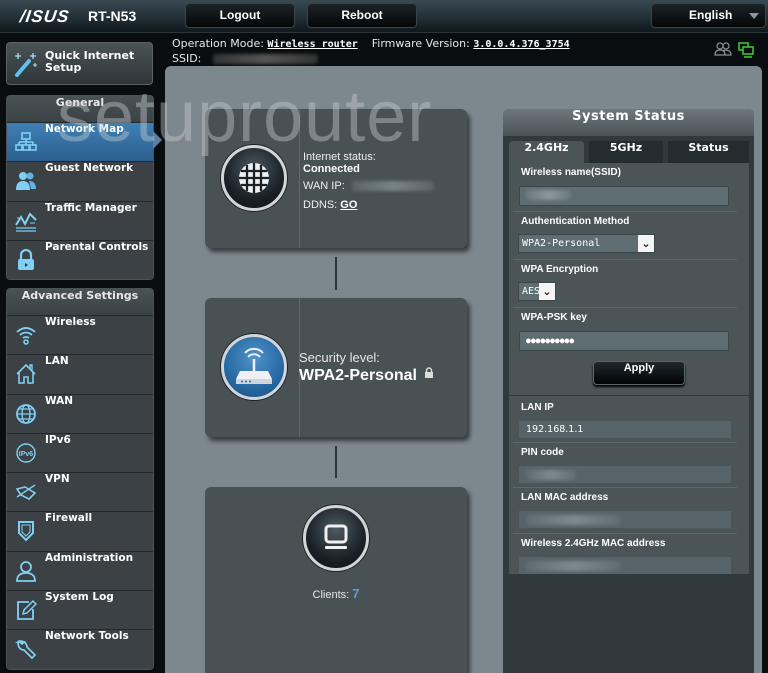  Describe the element at coordinates (80, 571) in the screenshot. I see `sidebar-item-administration: Administration` at that location.